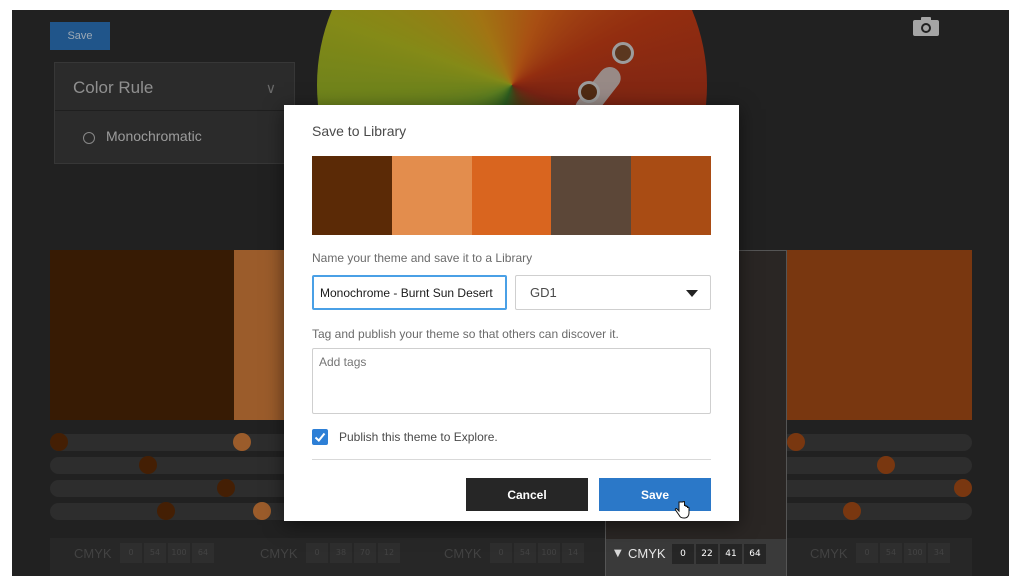 Image resolution: width=1021 pixels, height=582 pixels. I want to click on theme-palette-preview, so click(511, 195).